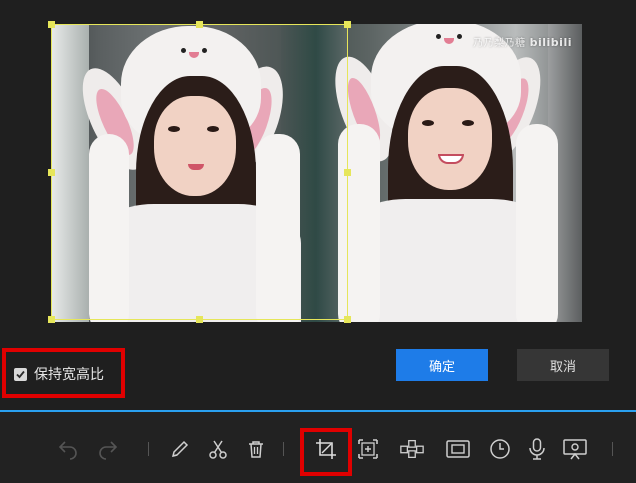 The height and width of the screenshot is (483, 636). What do you see at coordinates (575, 449) in the screenshot?
I see `screen-record-icon` at bounding box center [575, 449].